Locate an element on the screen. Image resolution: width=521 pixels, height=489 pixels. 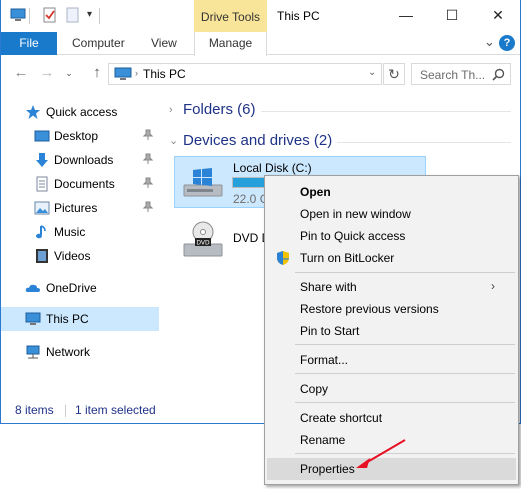
sidebar-item-label: This PC is located at coordinates (67, 319).